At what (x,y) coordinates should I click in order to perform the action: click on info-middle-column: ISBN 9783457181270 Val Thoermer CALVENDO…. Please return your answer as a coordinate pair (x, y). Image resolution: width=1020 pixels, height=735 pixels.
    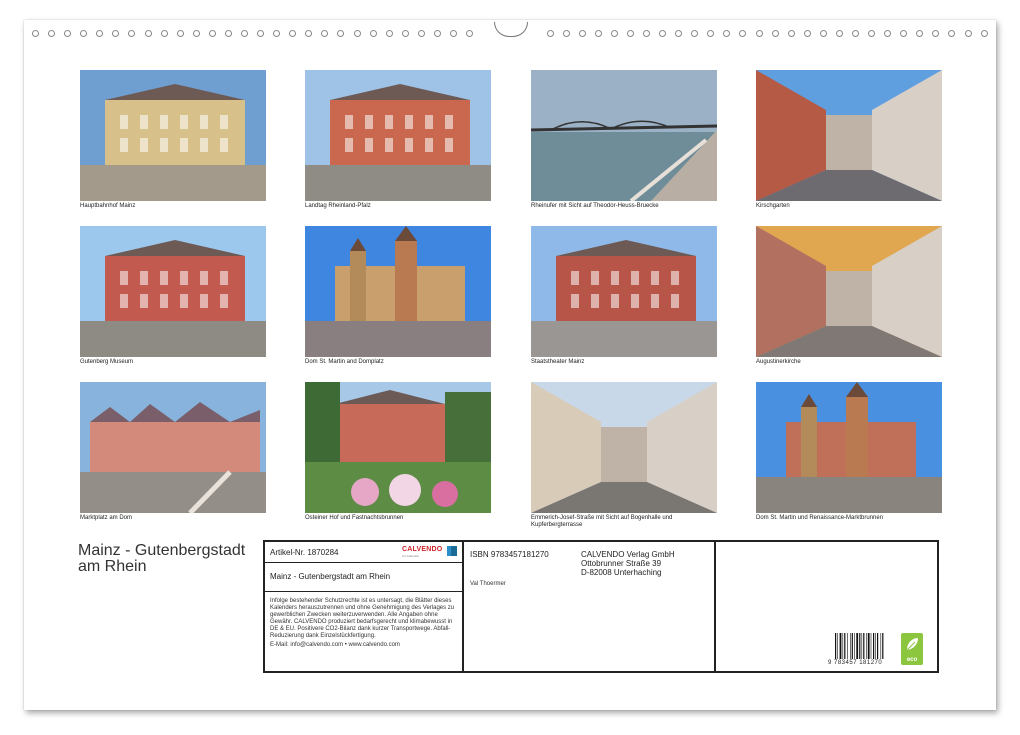
    Looking at the image, I should click on (590, 606).